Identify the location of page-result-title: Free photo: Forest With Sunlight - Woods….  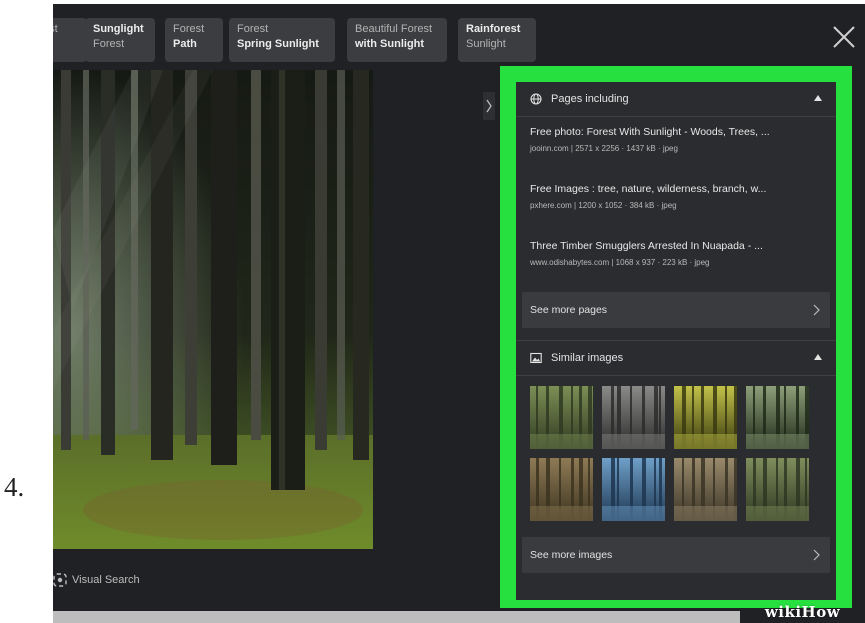
(650, 132).